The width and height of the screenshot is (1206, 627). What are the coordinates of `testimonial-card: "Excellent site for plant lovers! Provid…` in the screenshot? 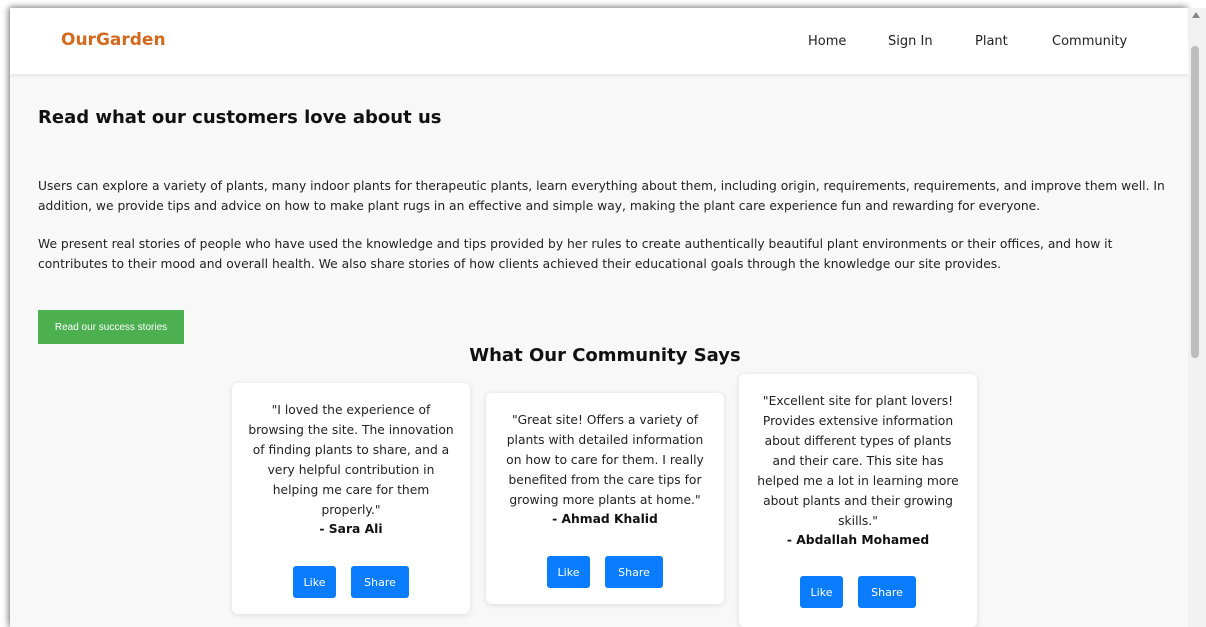 It's located at (858, 500).